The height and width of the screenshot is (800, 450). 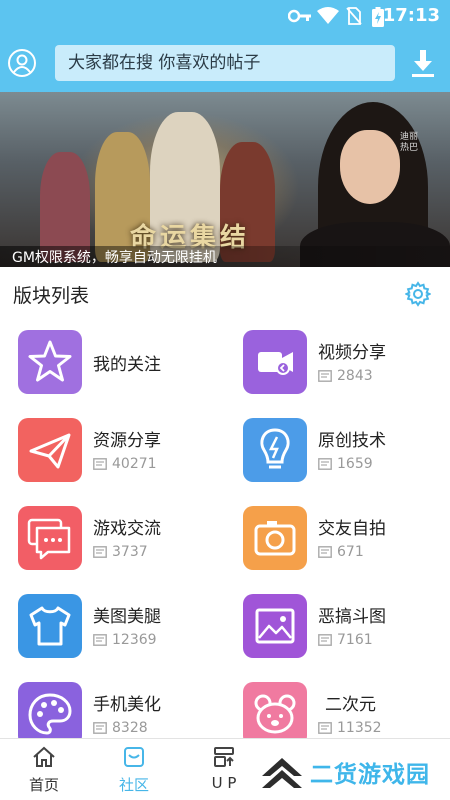 I want to click on gear-icon, so click(x=418, y=294).